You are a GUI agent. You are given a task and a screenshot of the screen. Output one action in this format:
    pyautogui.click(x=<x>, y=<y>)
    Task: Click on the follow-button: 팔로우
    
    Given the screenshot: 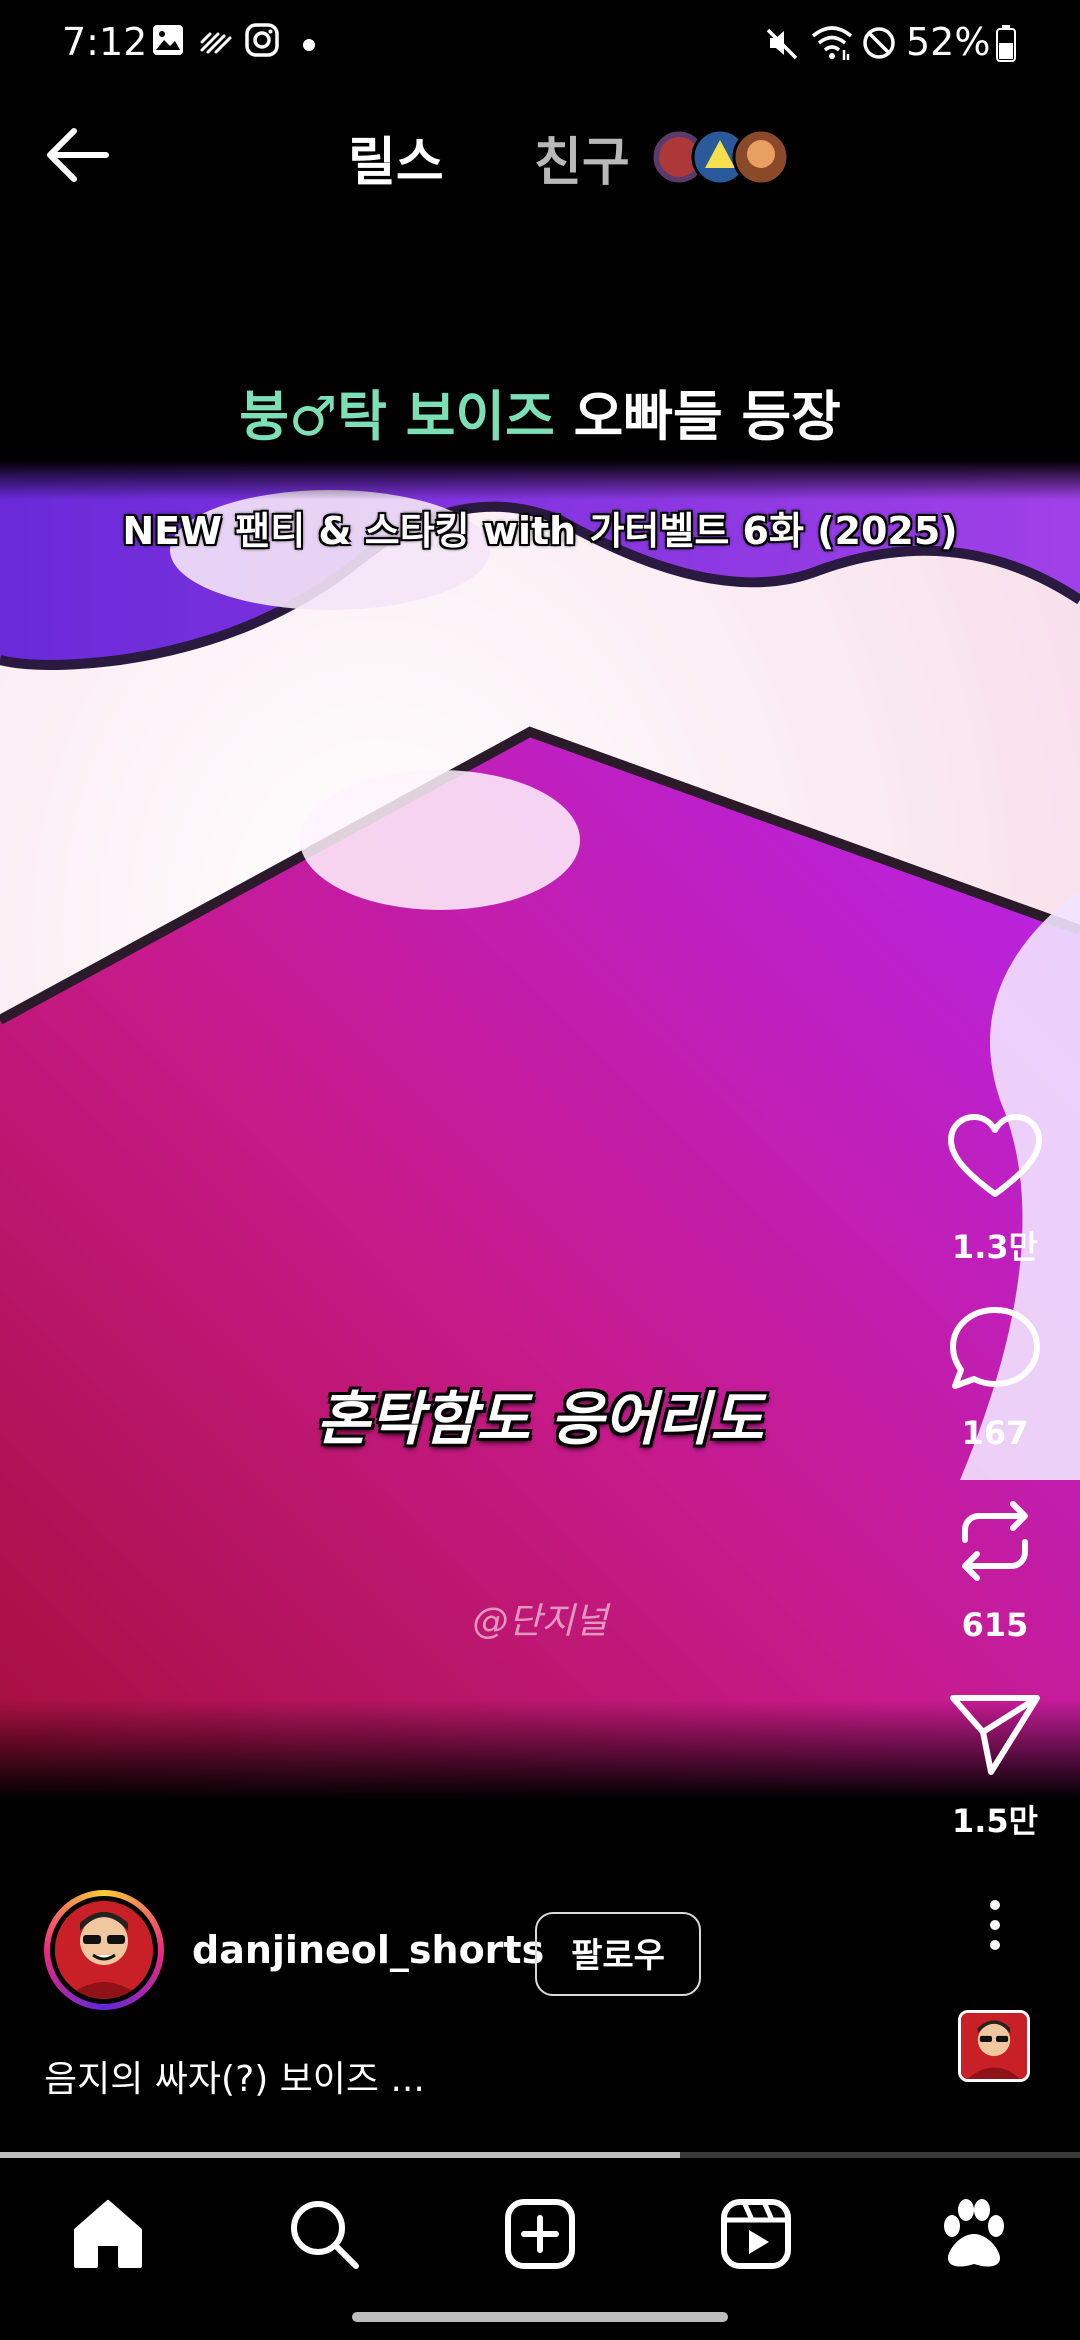 What is the action you would take?
    pyautogui.click(x=618, y=1954)
    